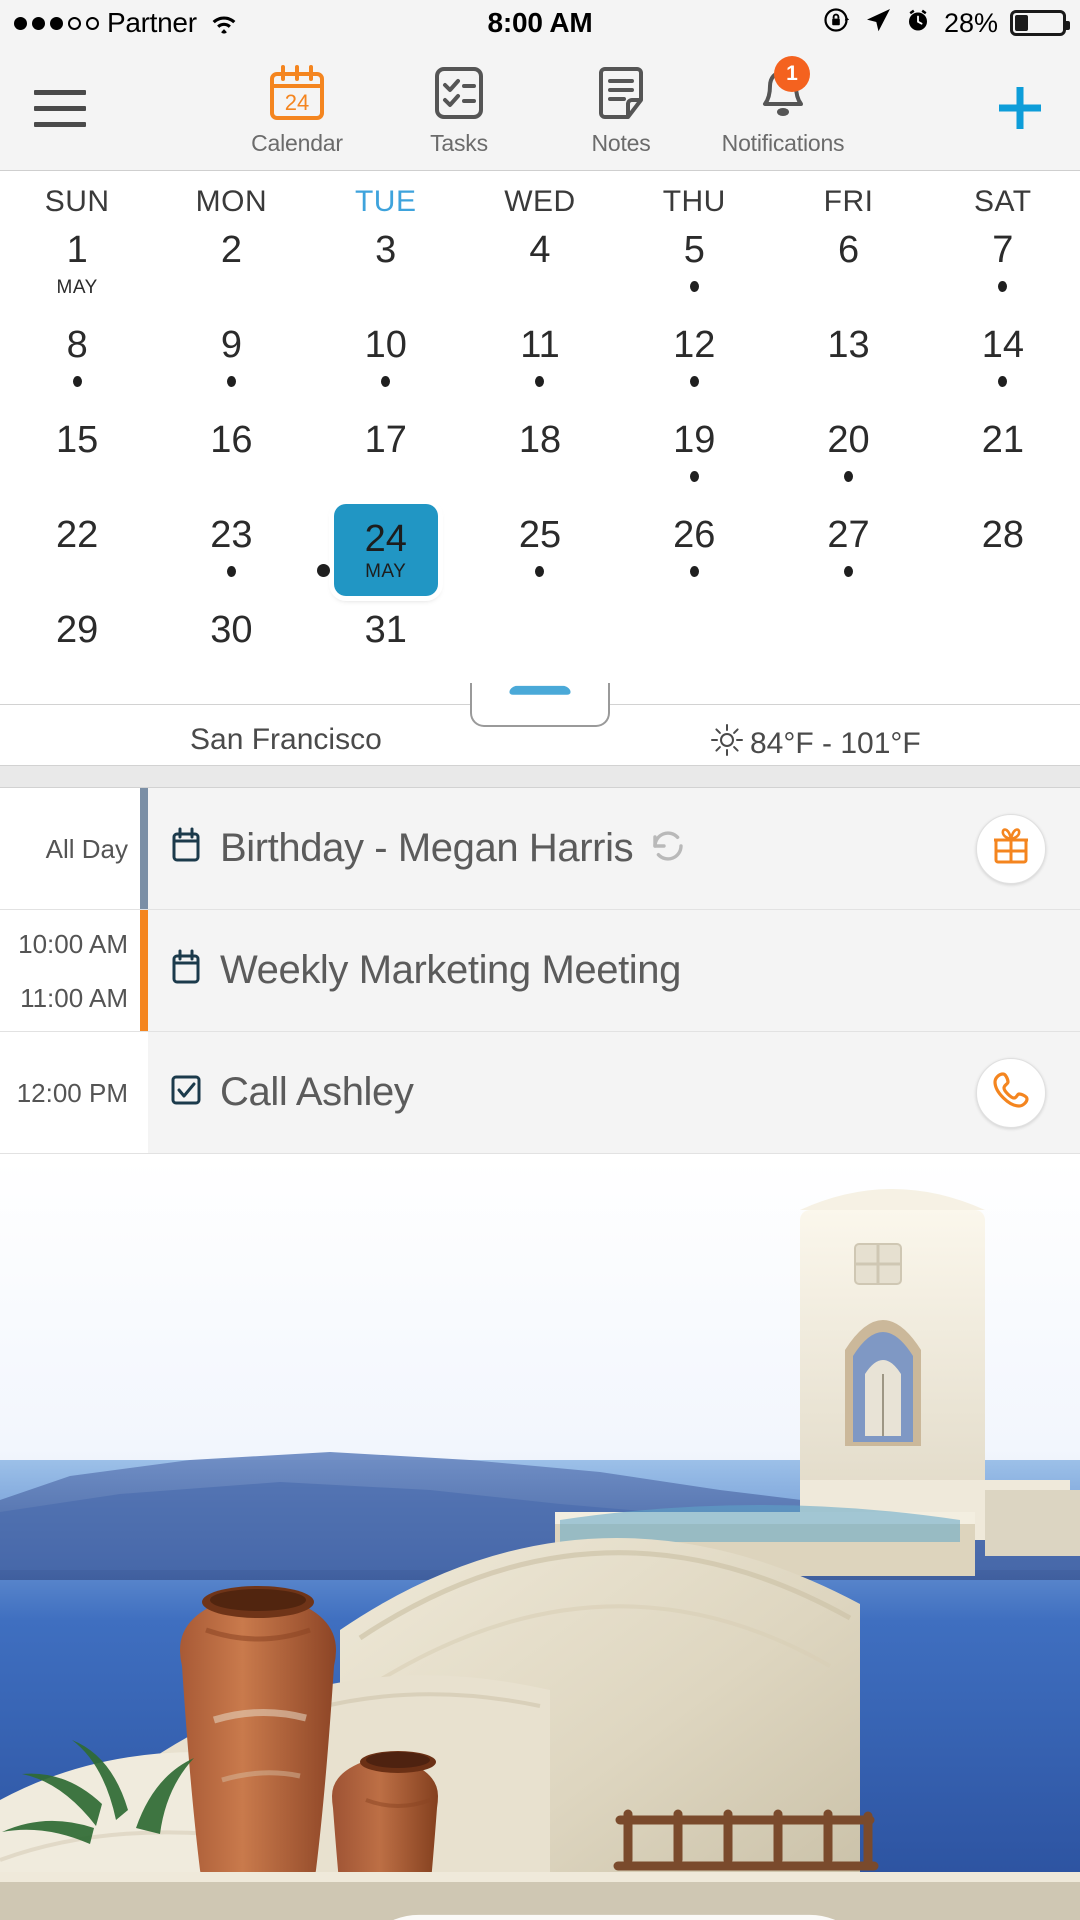 This screenshot has width=1080, height=1920. I want to click on weather-location: San Francisco, so click(286, 739).